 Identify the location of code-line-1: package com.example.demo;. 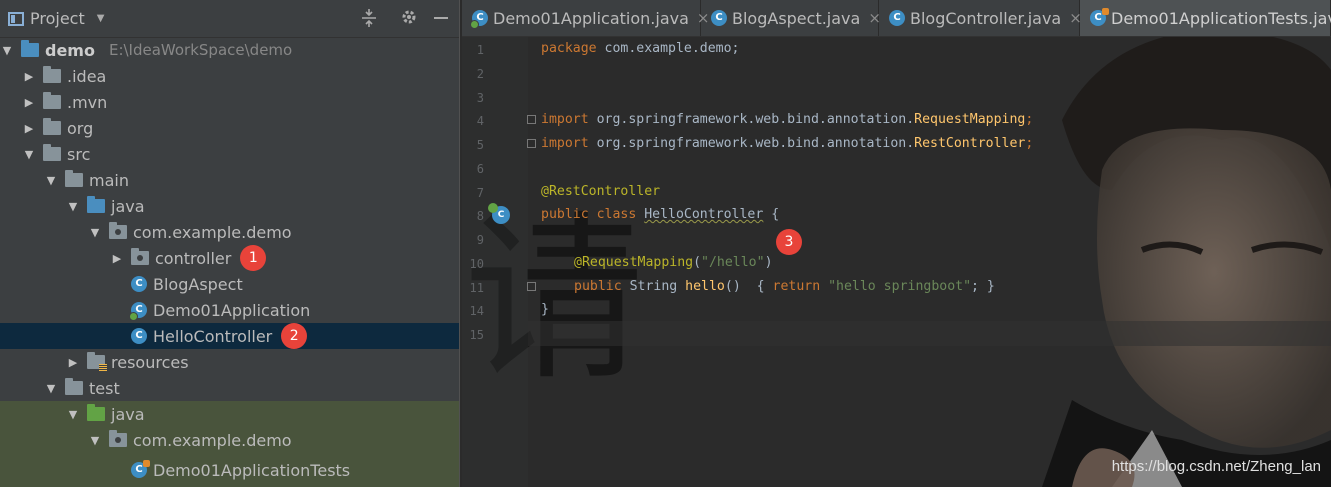
(640, 48).